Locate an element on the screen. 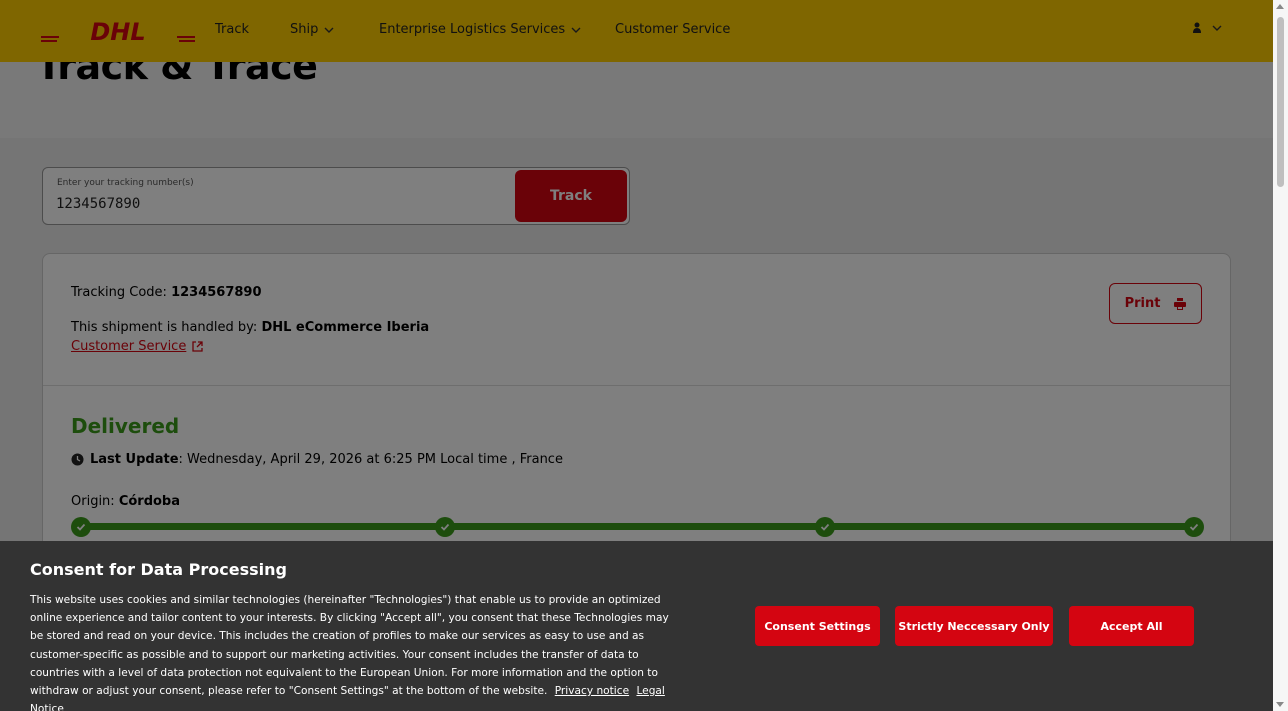 This screenshot has height=711, width=1288. strictly-necessary-button: Strictly Neccessary Only is located at coordinates (974, 626).